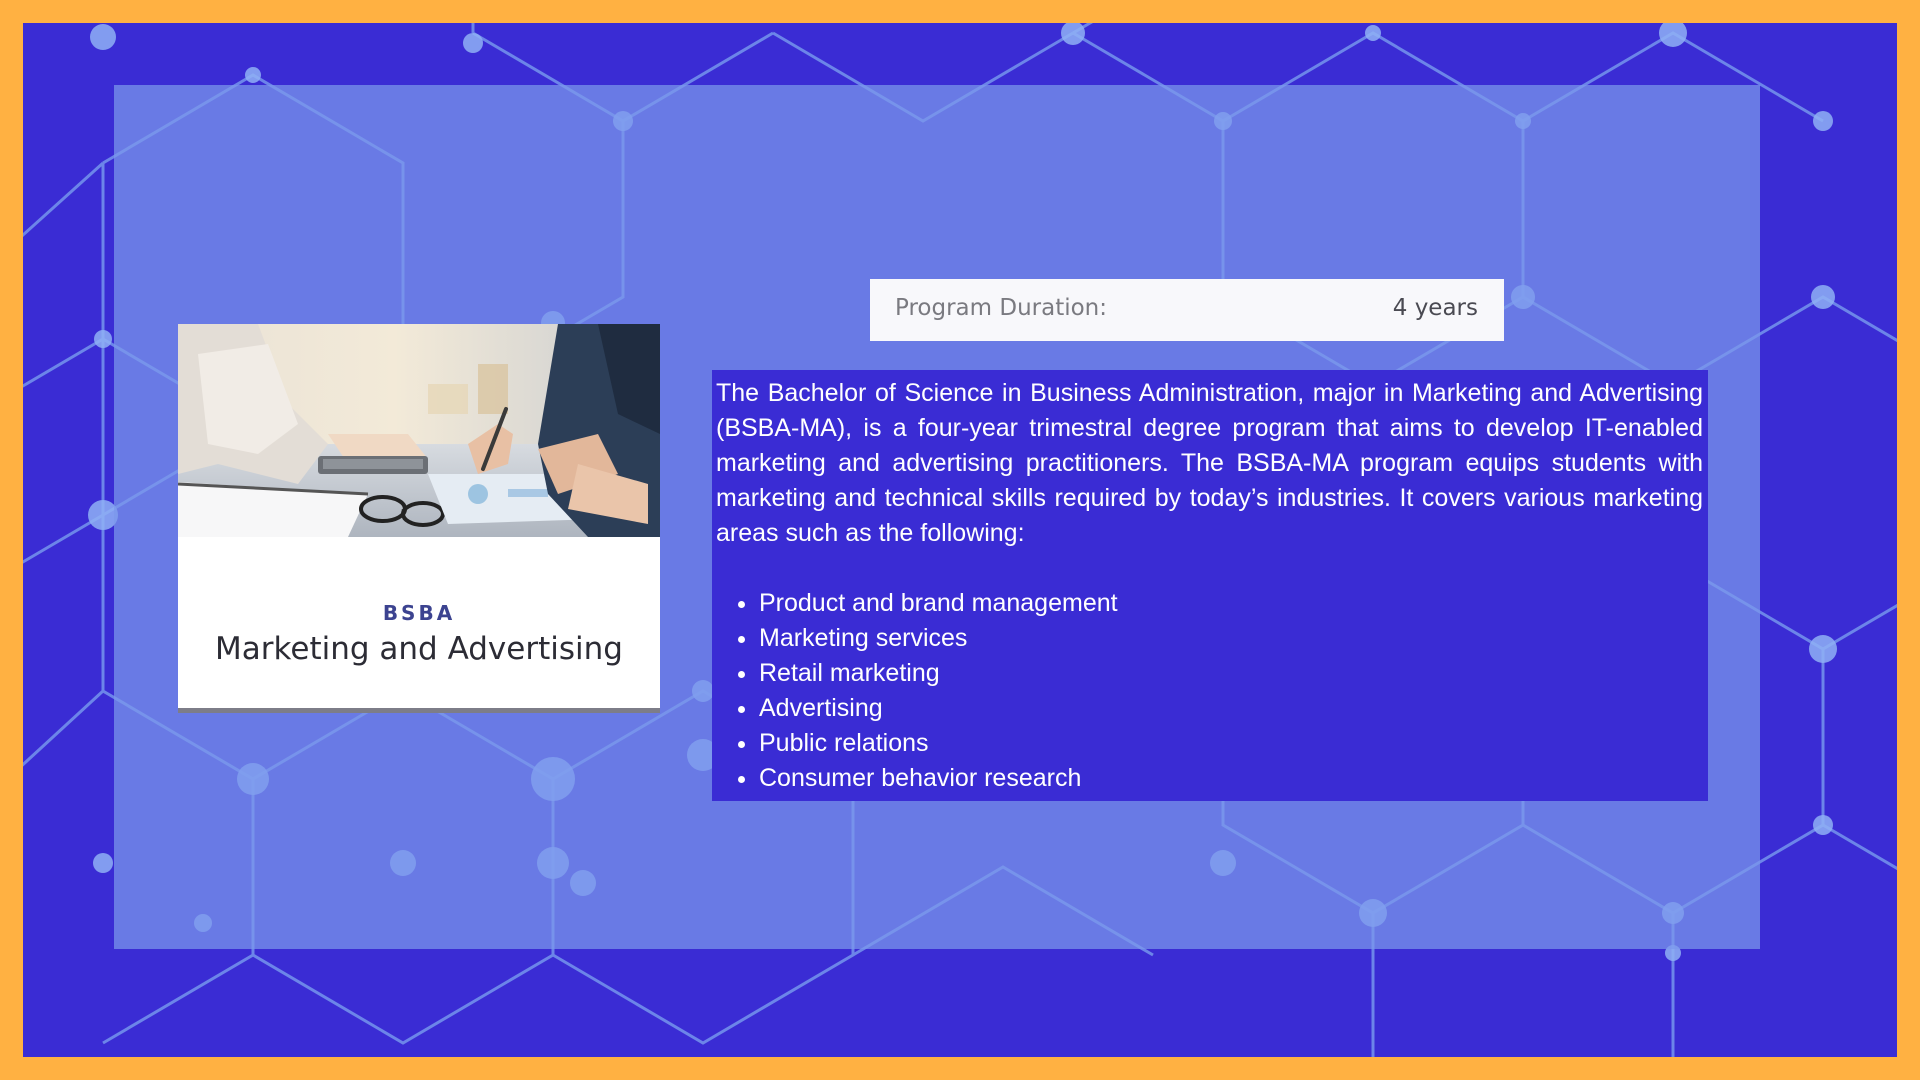  What do you see at coordinates (1231, 743) in the screenshot?
I see `list-item: Public relations` at bounding box center [1231, 743].